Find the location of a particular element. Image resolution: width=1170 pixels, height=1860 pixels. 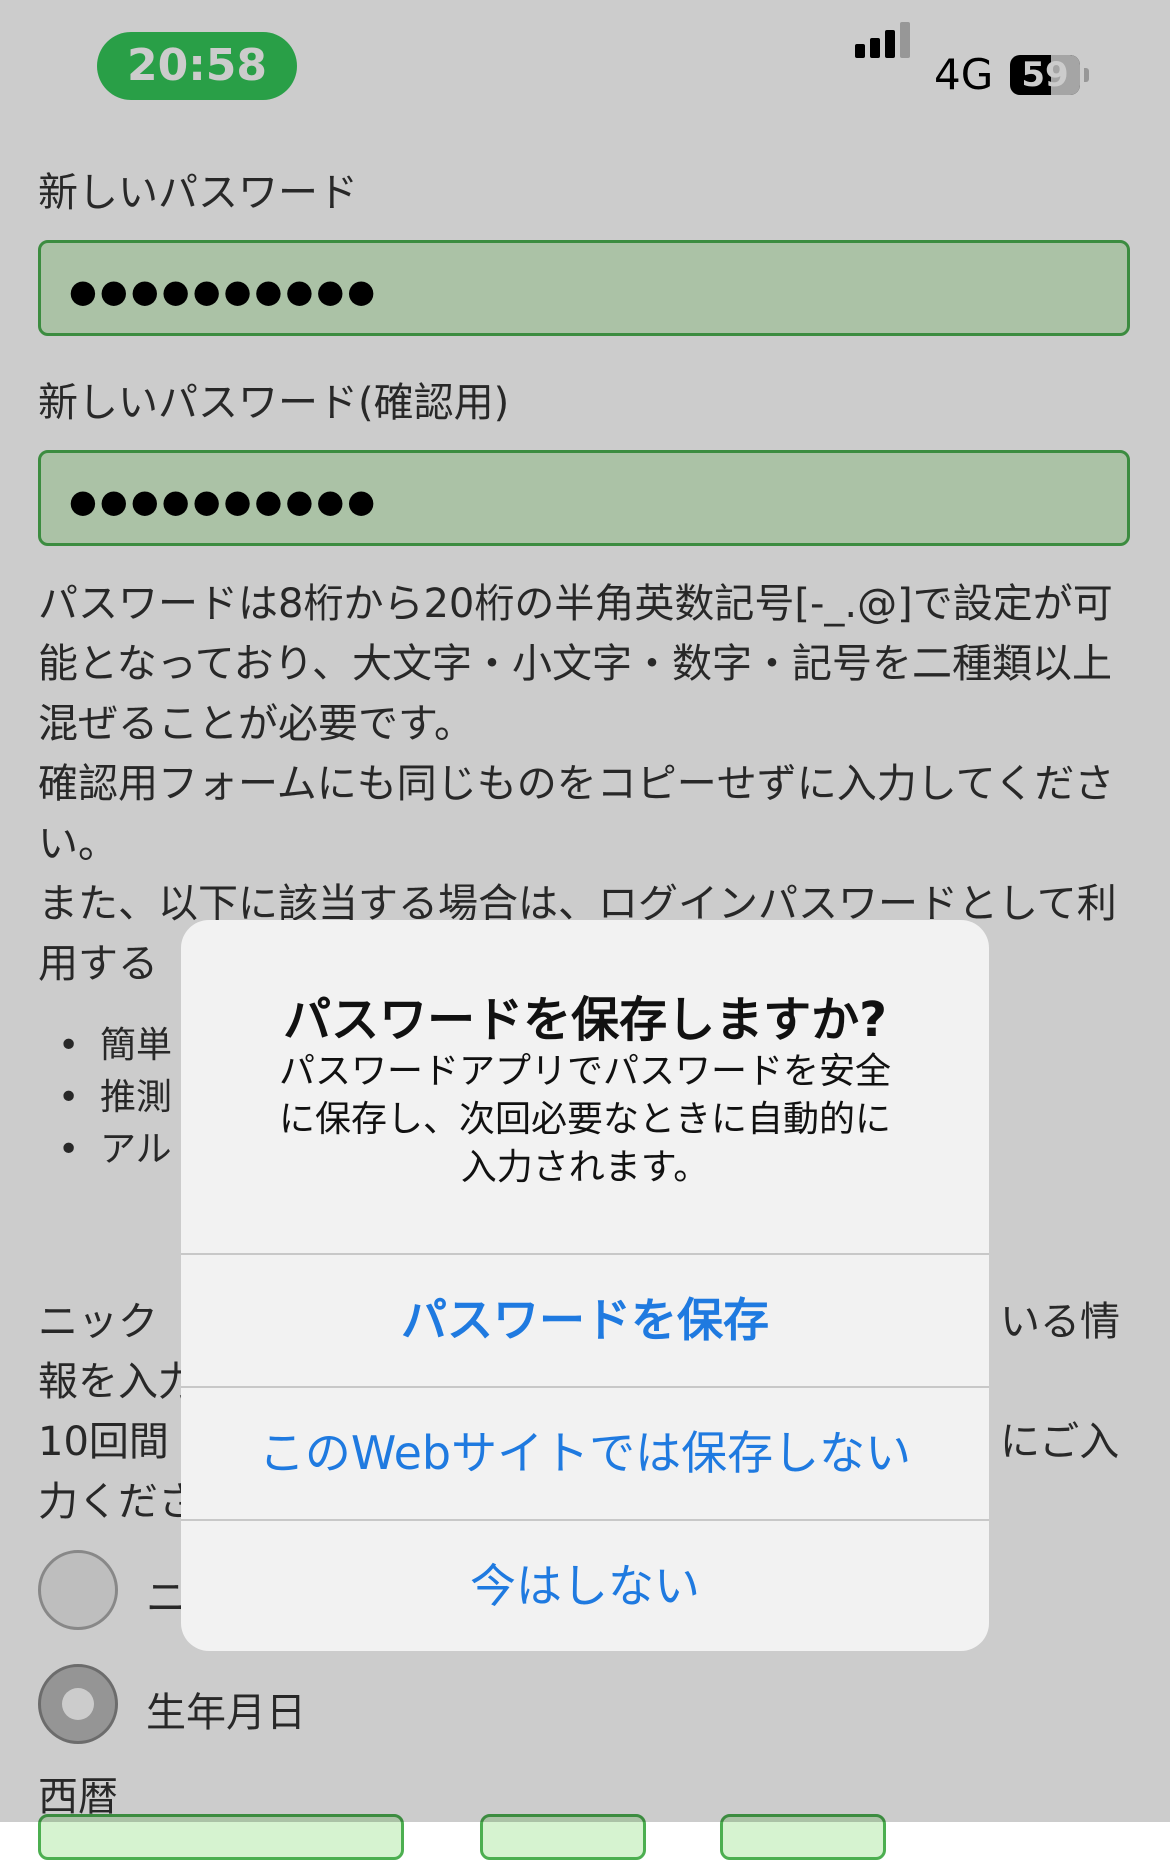

never-save-button: このWebサイトでは保存しない is located at coordinates (585, 1452).